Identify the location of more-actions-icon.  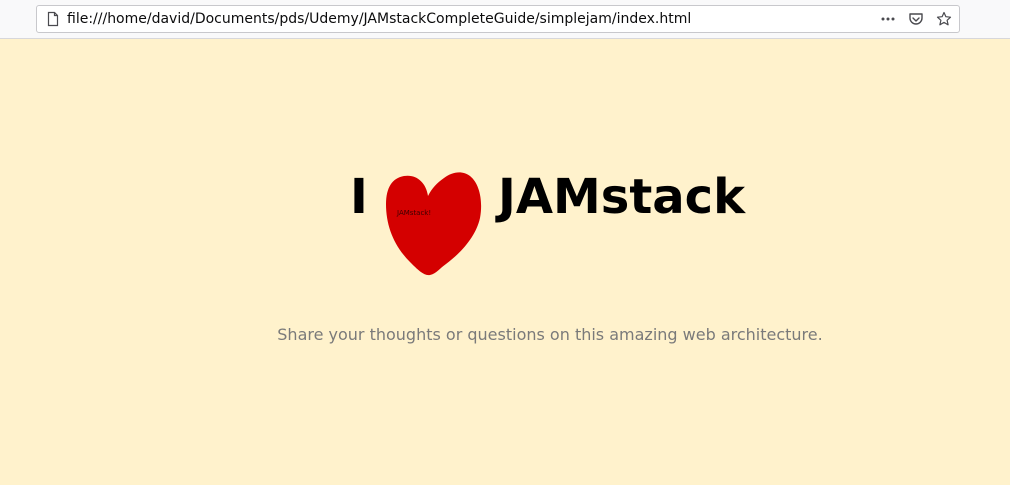
(888, 19).